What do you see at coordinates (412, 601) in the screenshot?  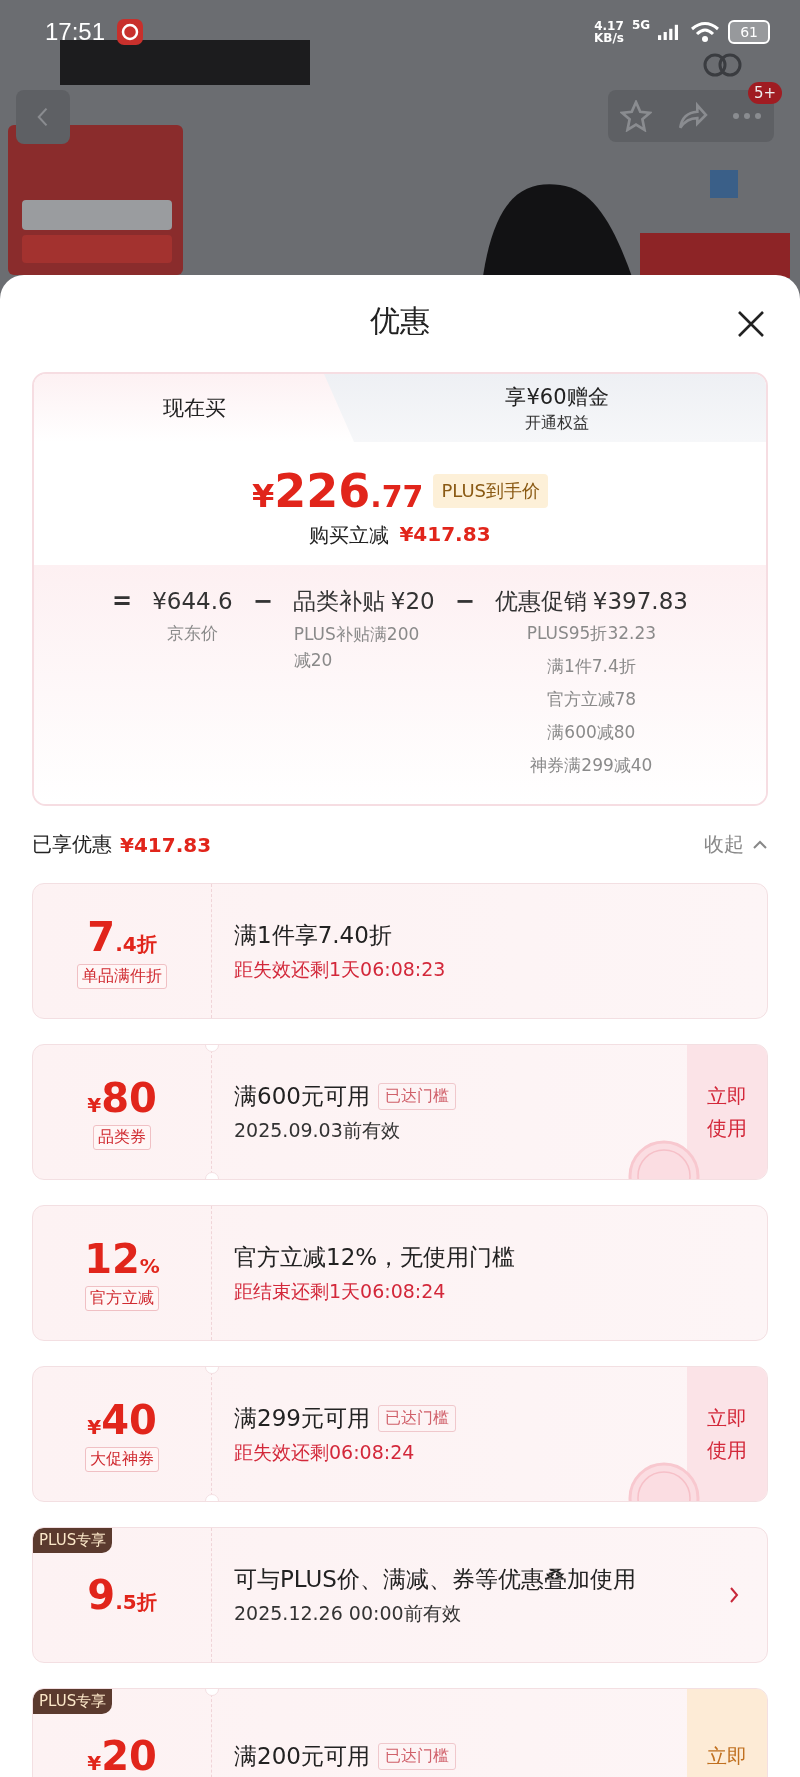 I see `breakdown-amount: ¥20` at bounding box center [412, 601].